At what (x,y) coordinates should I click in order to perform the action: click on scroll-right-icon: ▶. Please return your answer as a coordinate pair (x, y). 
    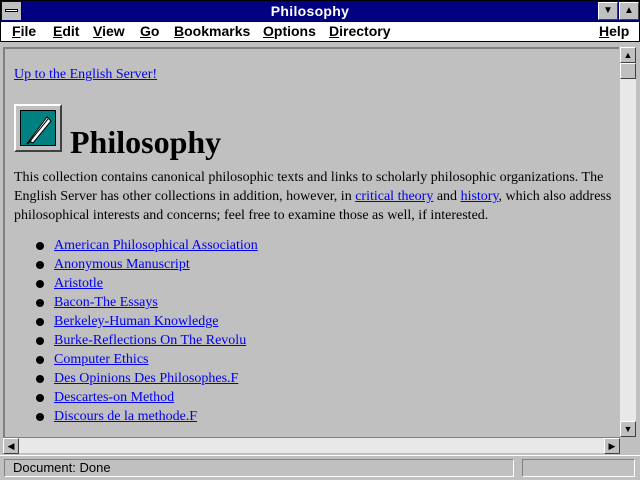
    Looking at the image, I should click on (612, 446).